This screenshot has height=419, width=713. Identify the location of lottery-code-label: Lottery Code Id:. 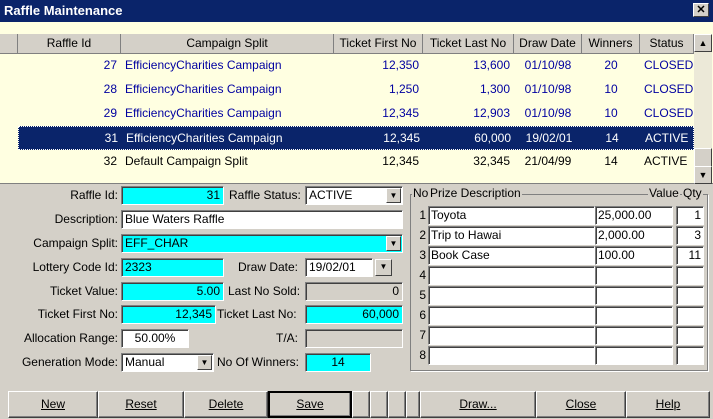
(75, 267).